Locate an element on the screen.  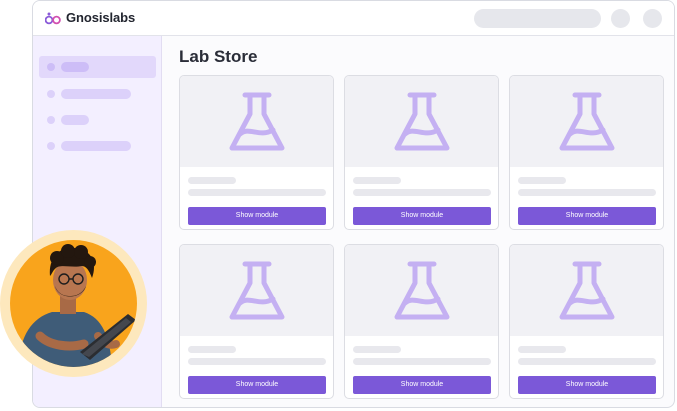
avatar-photo is located at coordinates (73, 303).